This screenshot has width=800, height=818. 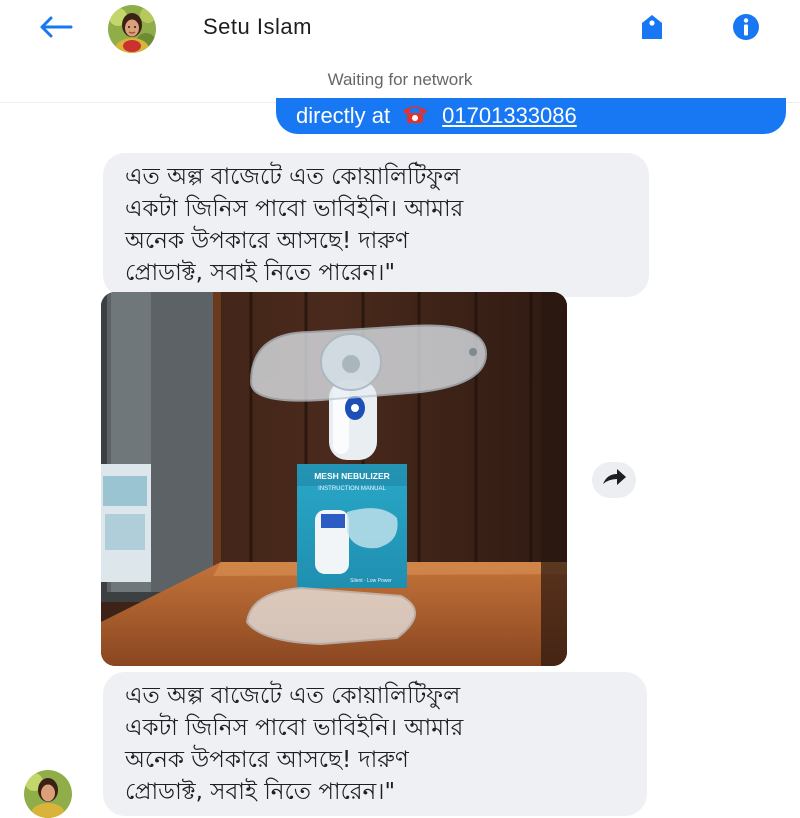 I want to click on box-title: MESH NEBULIZER, so click(x=352, y=476).